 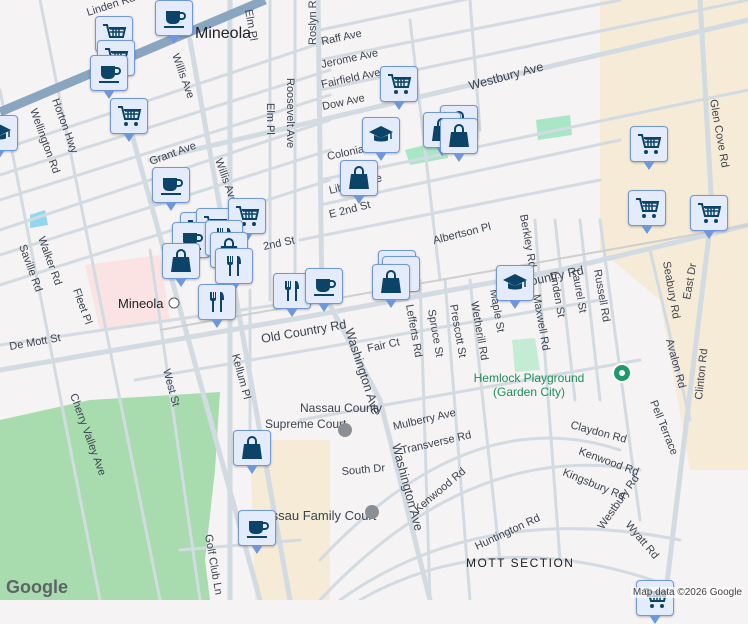 What do you see at coordinates (674, 235) in the screenshot?
I see `commercial-area` at bounding box center [674, 235].